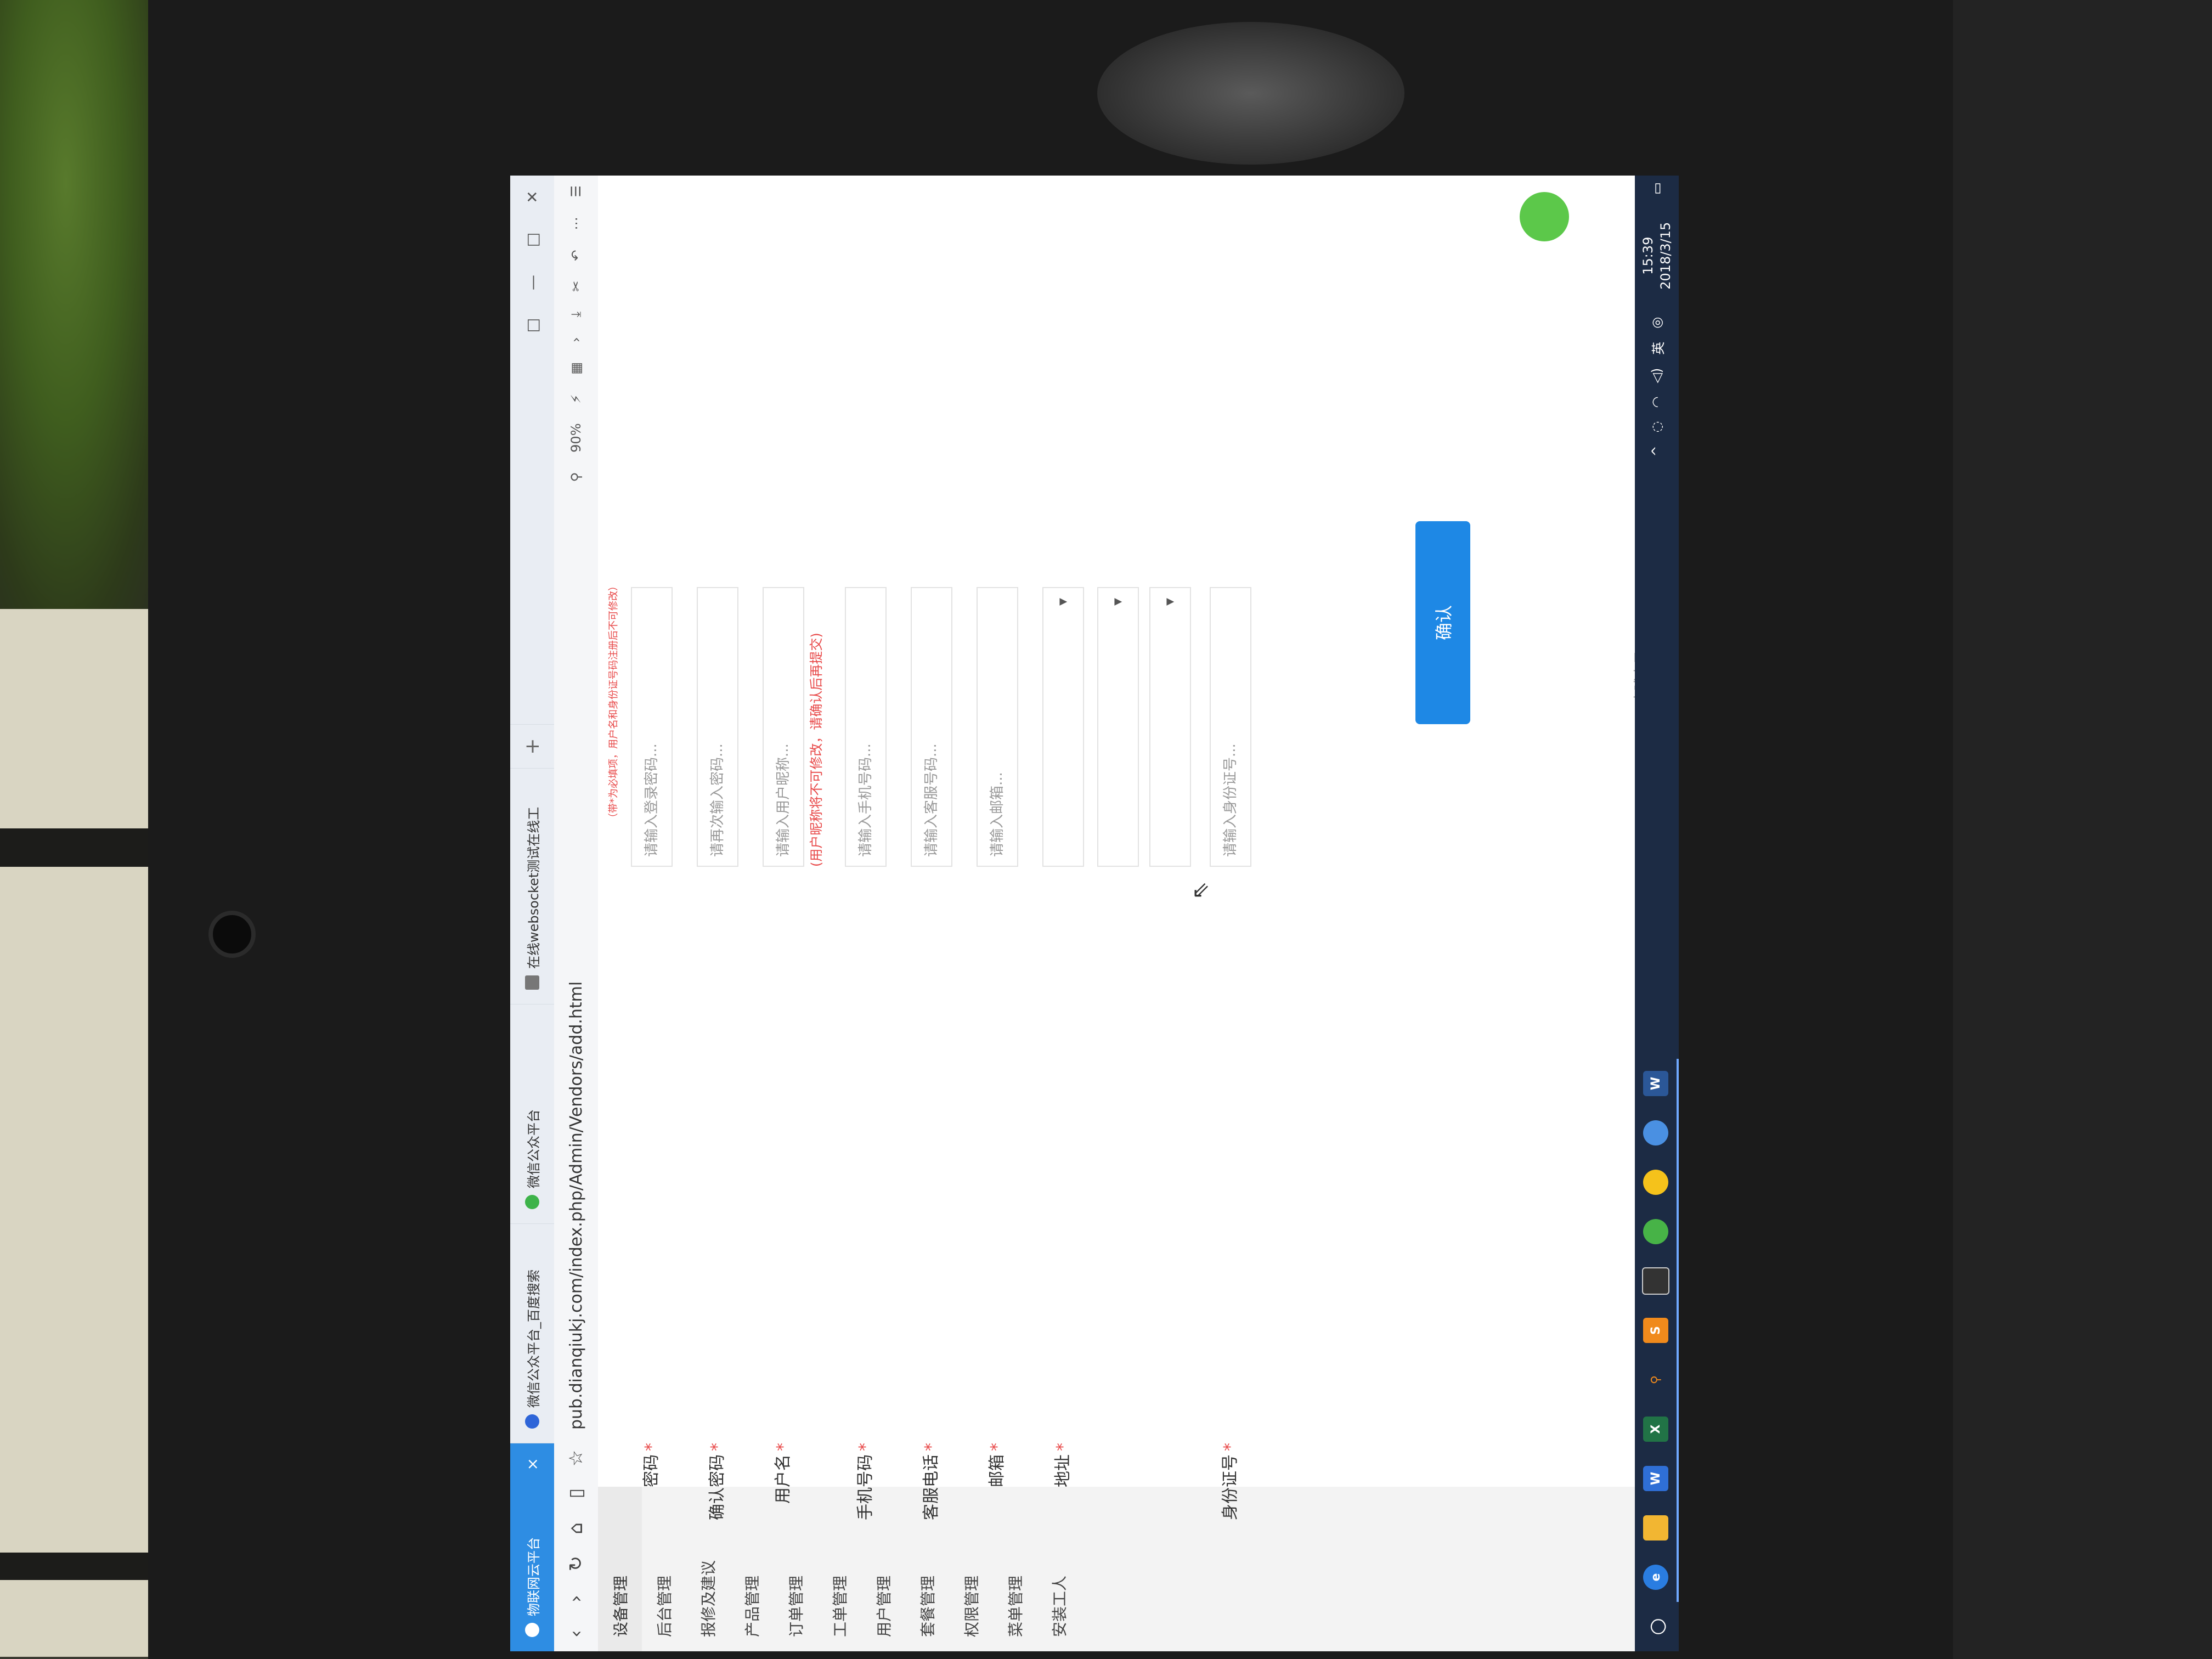 This screenshot has height=1659, width=2212. What do you see at coordinates (1657, 323) in the screenshot?
I see `ime-icon: ◎` at bounding box center [1657, 323].